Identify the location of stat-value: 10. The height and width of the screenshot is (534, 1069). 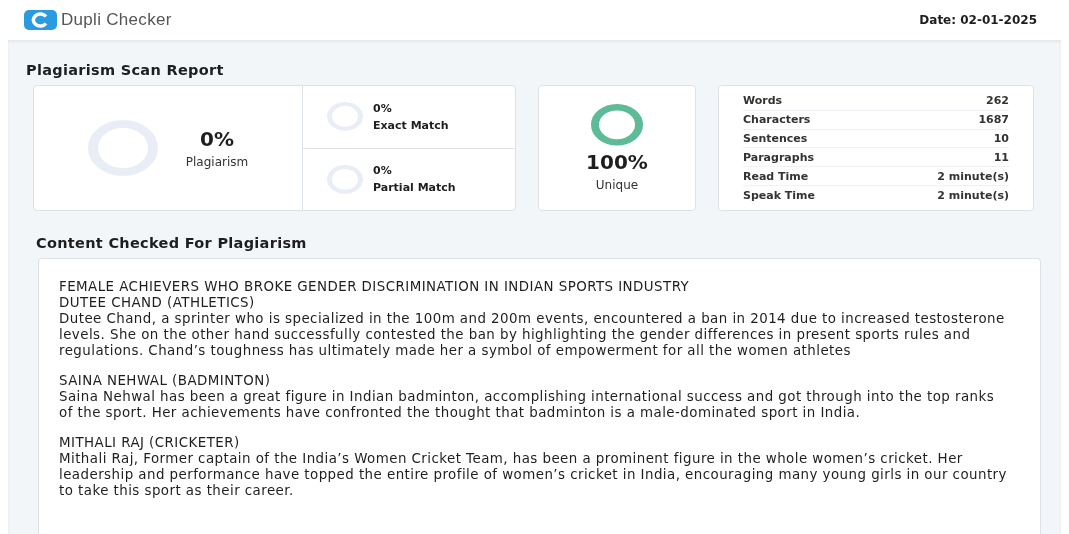
(1001, 139).